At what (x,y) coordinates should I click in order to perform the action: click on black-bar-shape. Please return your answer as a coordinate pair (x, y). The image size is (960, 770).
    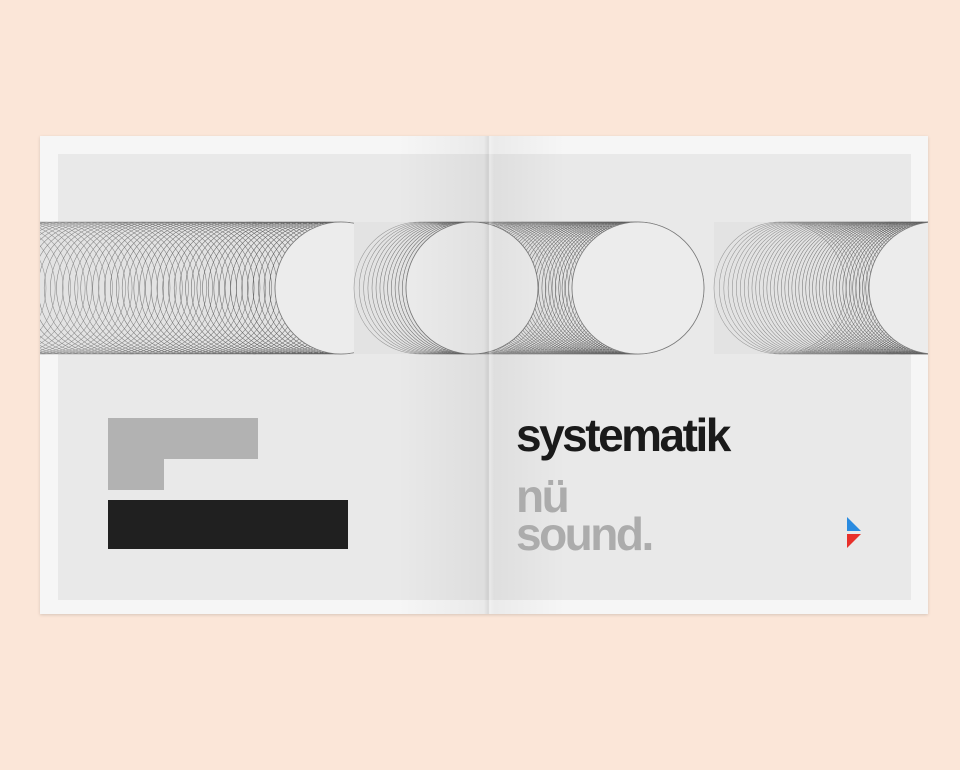
    Looking at the image, I should click on (228, 524).